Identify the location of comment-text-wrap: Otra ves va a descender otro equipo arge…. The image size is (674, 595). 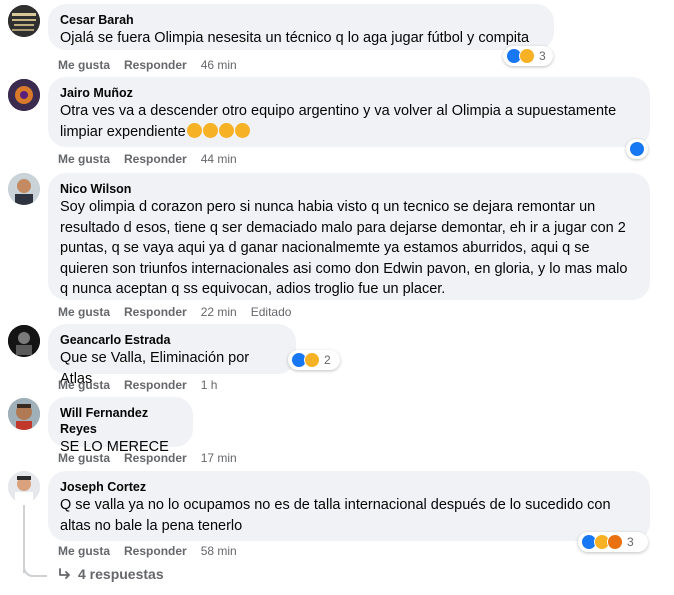
(349, 121).